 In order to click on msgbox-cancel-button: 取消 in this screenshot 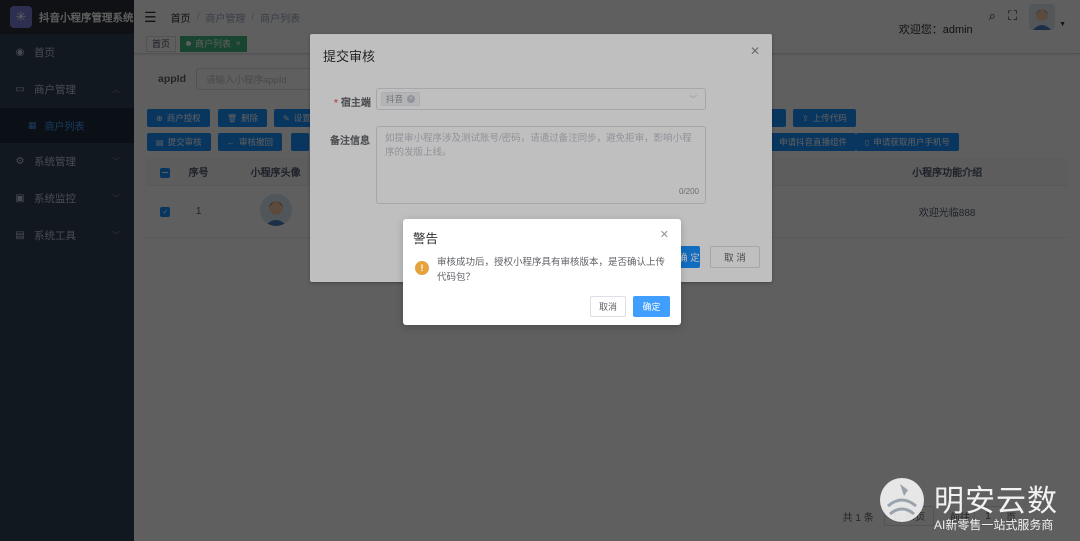, I will do `click(608, 306)`.